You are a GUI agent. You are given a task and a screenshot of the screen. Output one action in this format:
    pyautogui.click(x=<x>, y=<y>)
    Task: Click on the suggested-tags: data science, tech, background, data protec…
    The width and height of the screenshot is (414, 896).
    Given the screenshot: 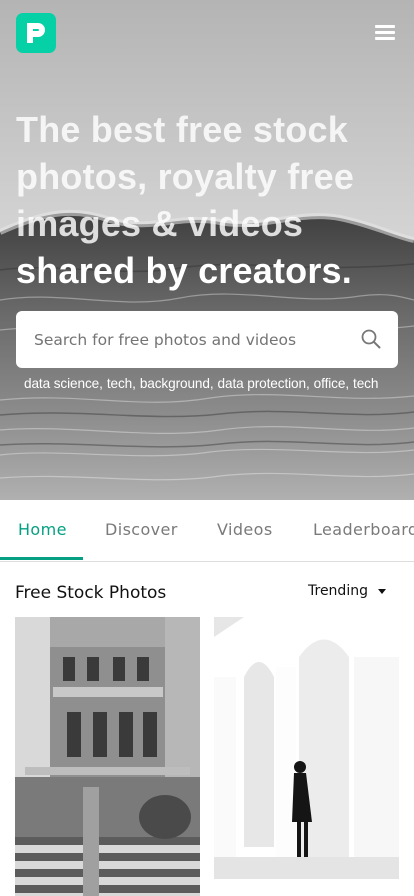 What is the action you would take?
    pyautogui.click(x=201, y=383)
    